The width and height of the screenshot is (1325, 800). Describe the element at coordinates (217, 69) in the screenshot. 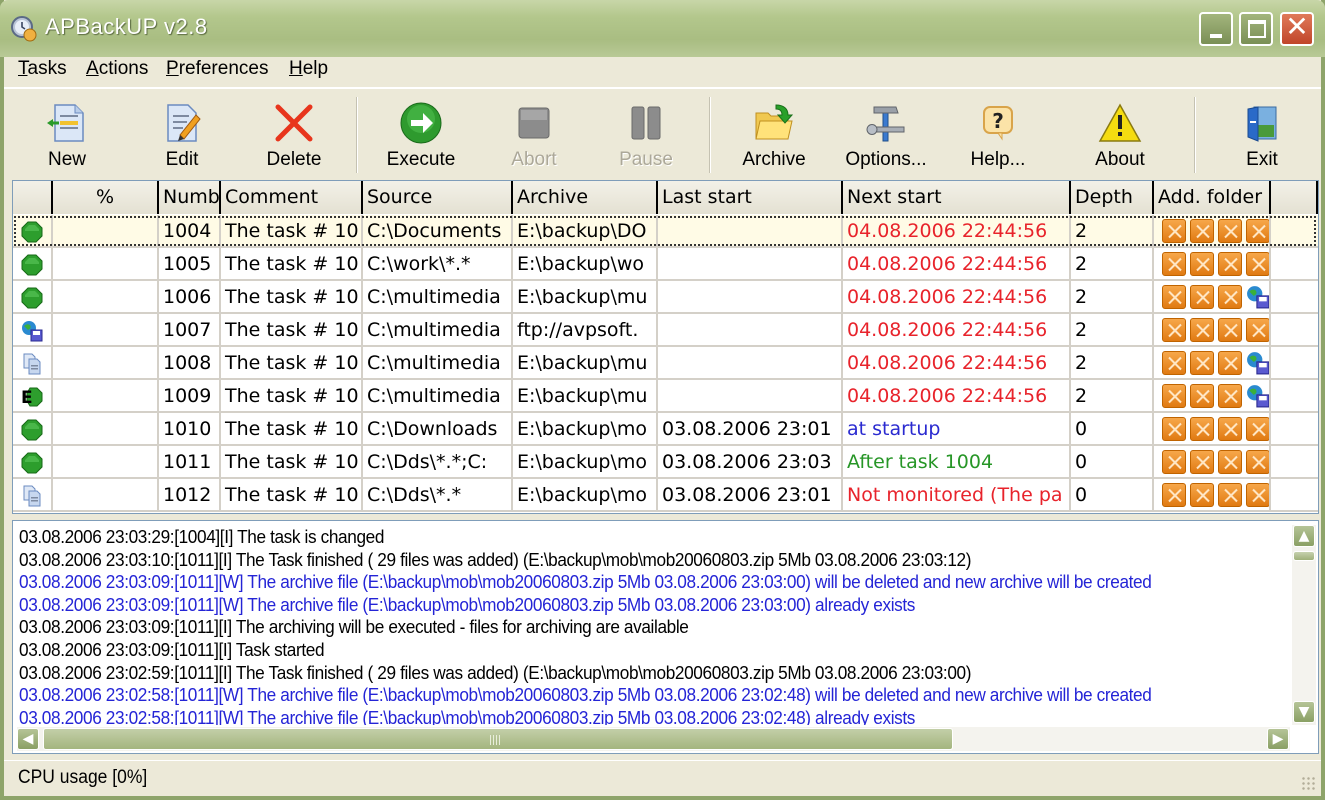

I see `menu-preferences: Preferences` at that location.